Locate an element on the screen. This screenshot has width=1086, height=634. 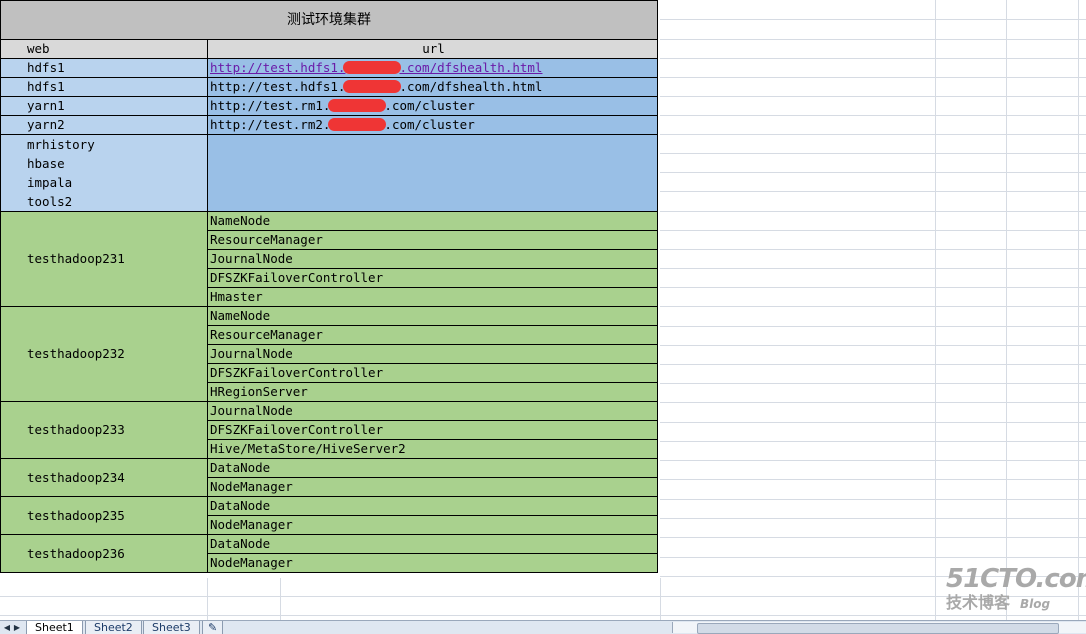
header-url: url is located at coordinates (432, 49).